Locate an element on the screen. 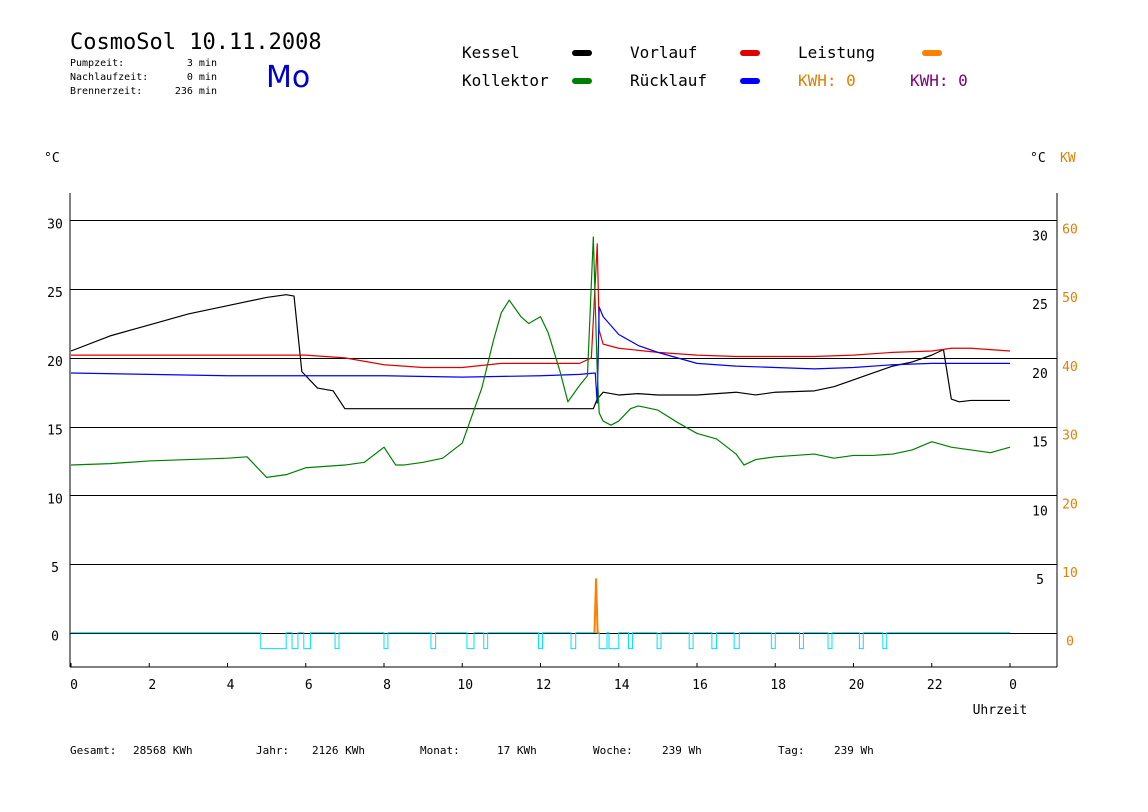 The width and height of the screenshot is (1148, 812). x-tick-2: 4 is located at coordinates (231, 685).